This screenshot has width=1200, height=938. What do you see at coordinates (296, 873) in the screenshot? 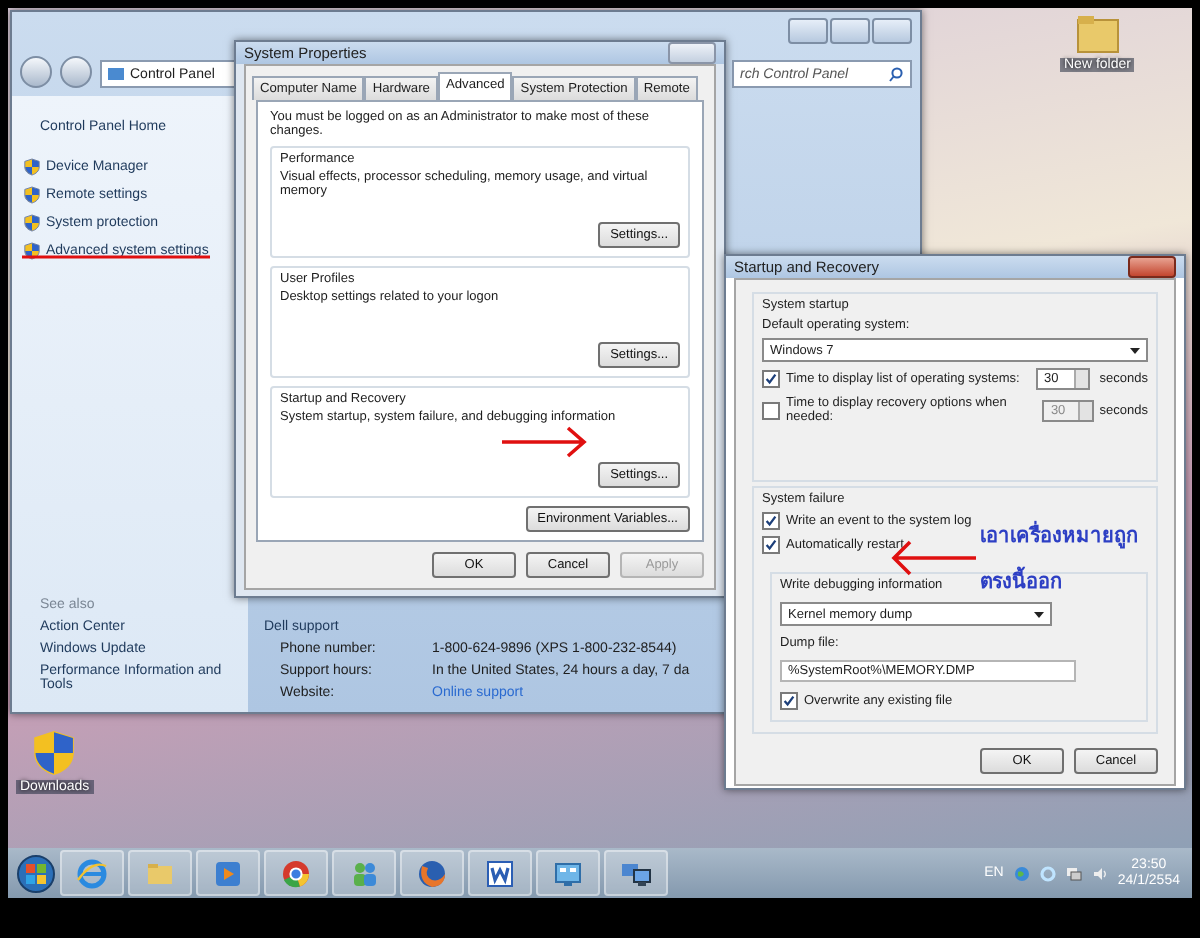
I see `round-browser-icon` at bounding box center [296, 873].